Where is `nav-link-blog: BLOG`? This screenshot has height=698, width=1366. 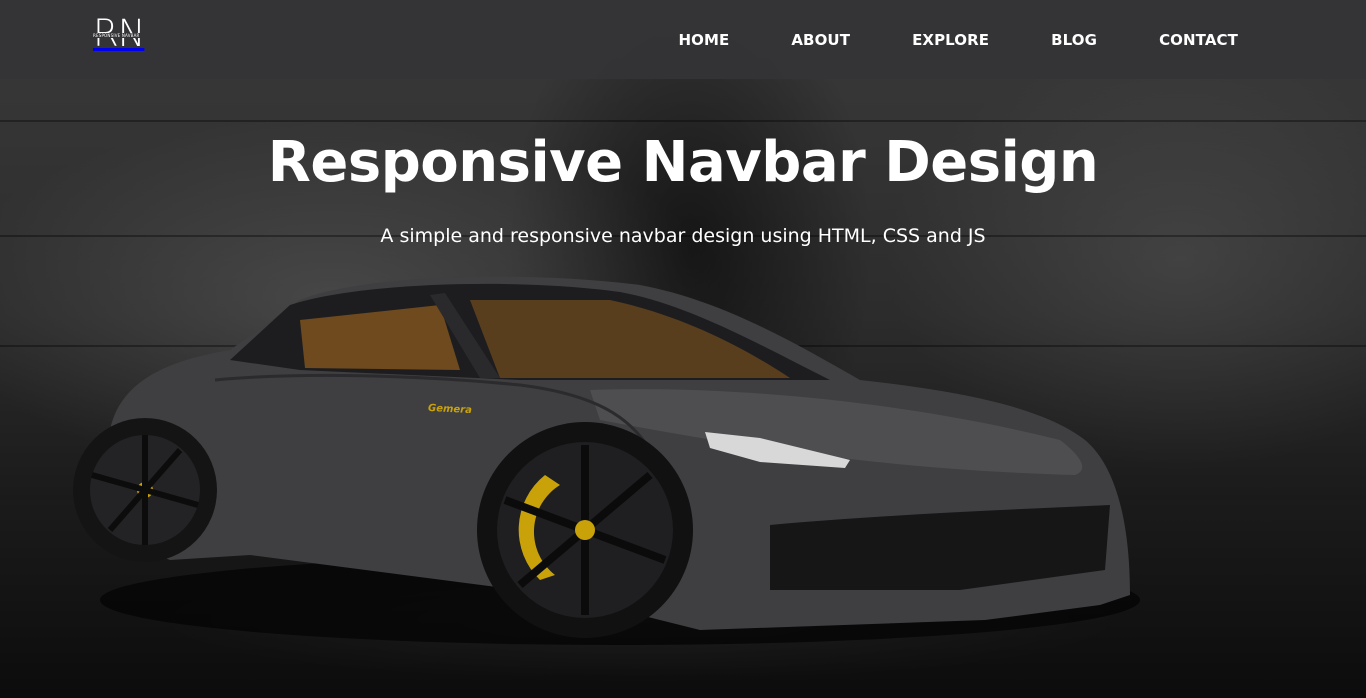 nav-link-blog: BLOG is located at coordinates (1074, 40).